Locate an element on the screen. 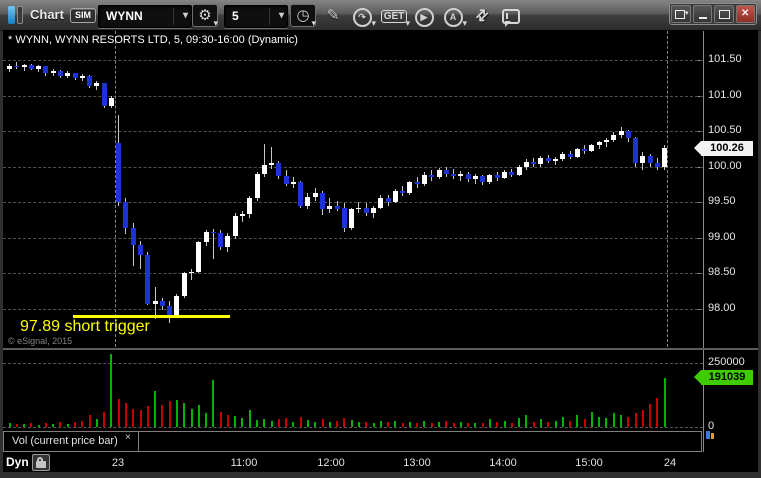  trend-tools-button: ↷ ▾ is located at coordinates (362, 16).